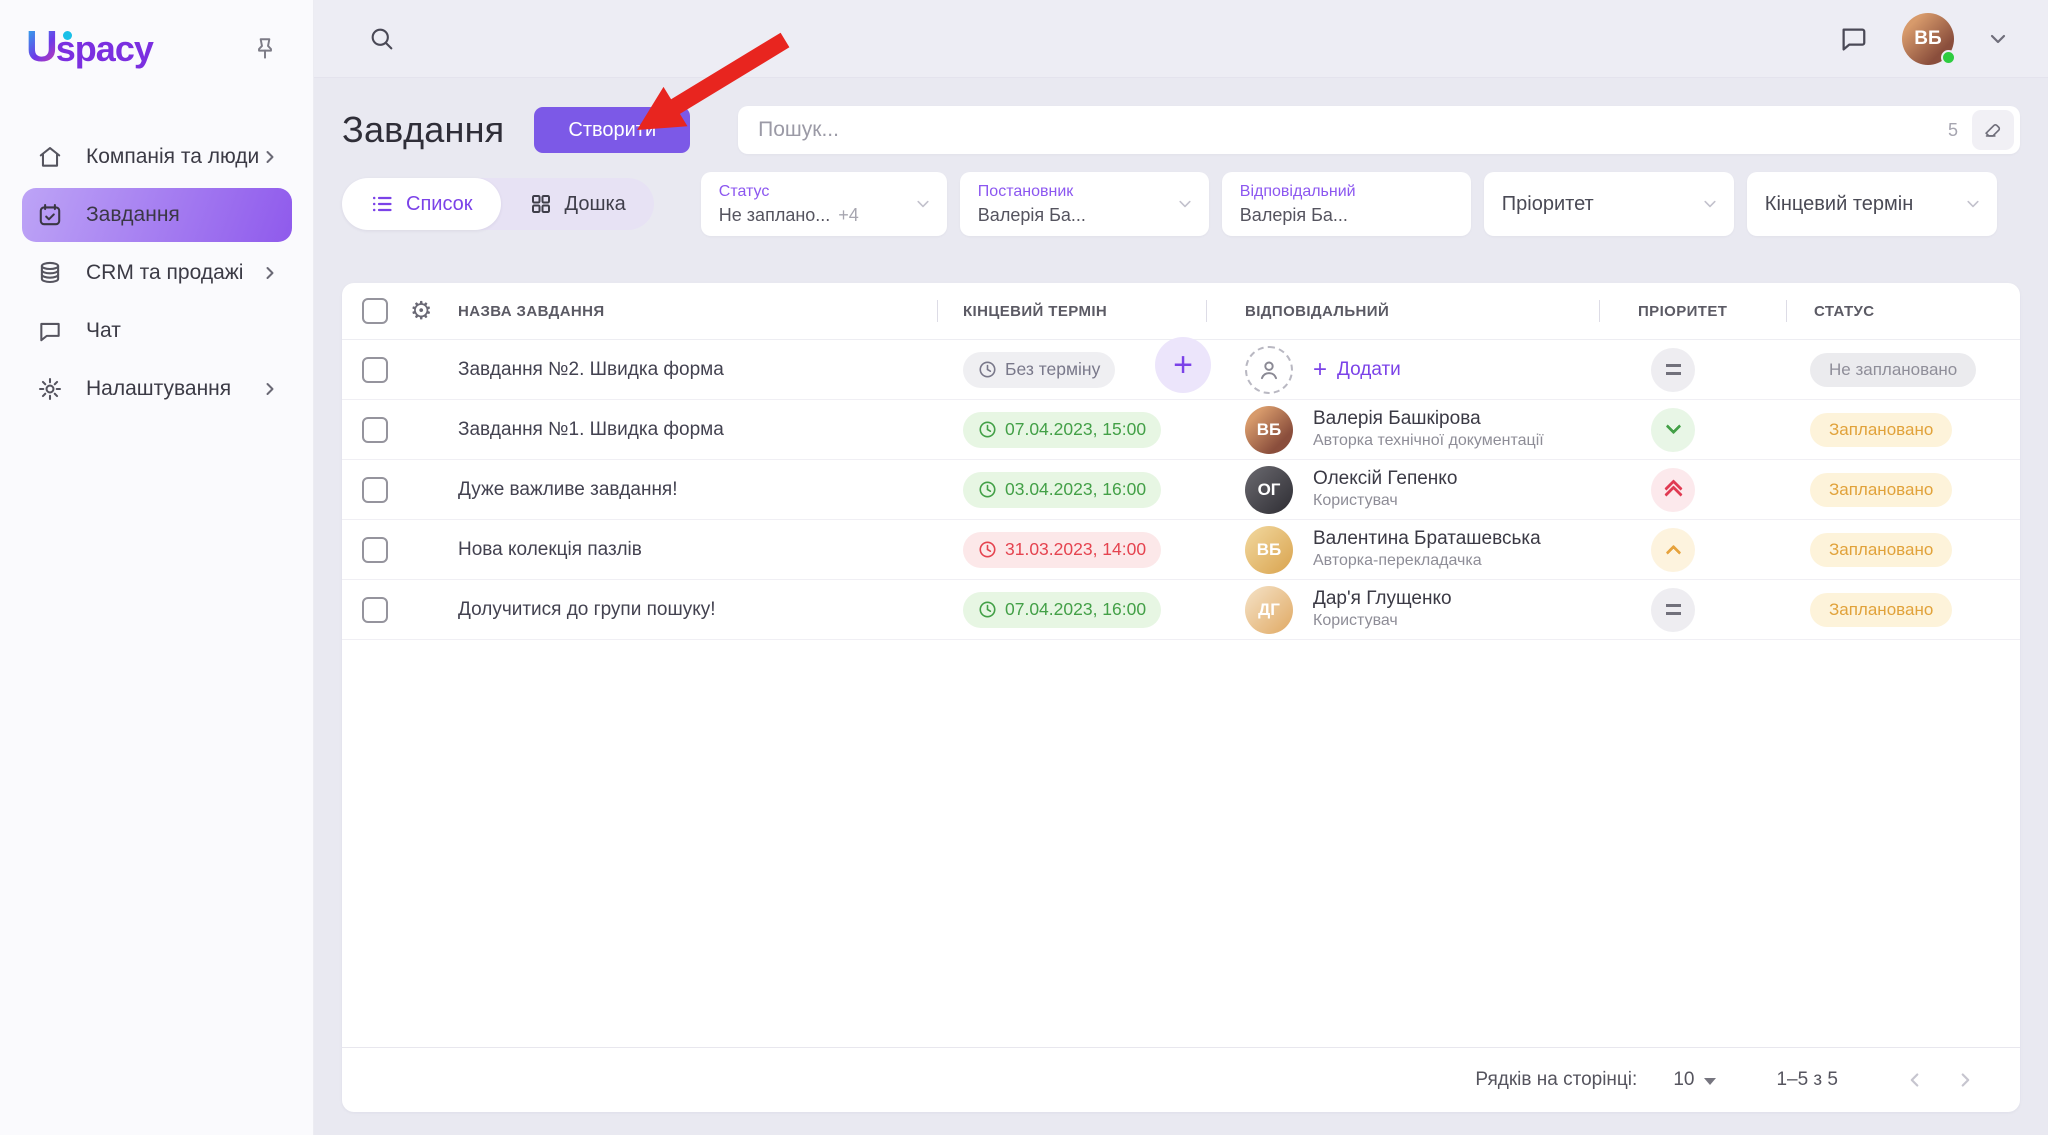  Describe the element at coordinates (1402, 311) in the screenshot. I see `column-header-responsible: ВІДПОВІДАЛЬНИЙ` at that location.